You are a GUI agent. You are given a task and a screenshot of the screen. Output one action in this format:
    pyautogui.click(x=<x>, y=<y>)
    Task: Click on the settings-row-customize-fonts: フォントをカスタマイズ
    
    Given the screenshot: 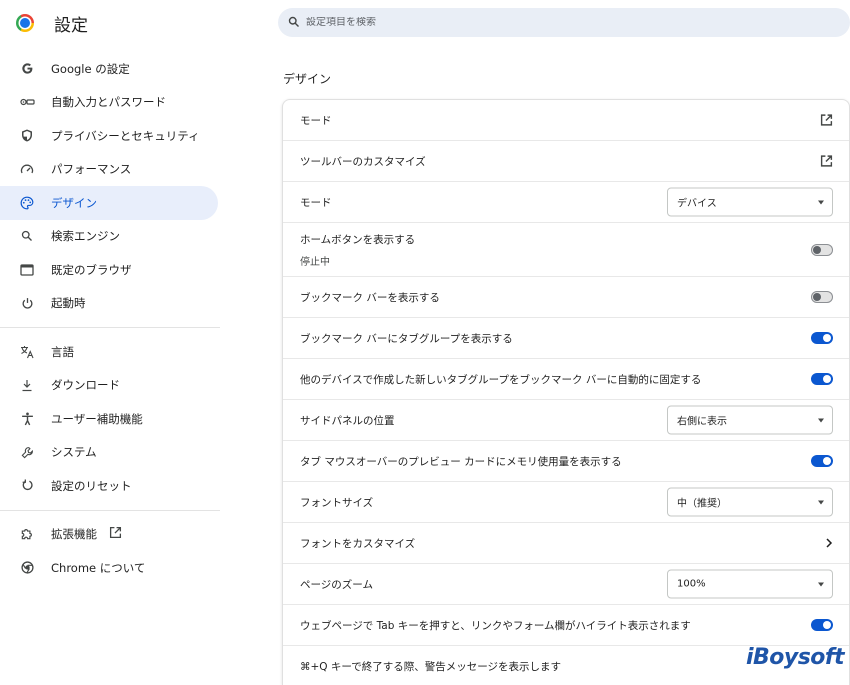 What is the action you would take?
    pyautogui.click(x=566, y=543)
    